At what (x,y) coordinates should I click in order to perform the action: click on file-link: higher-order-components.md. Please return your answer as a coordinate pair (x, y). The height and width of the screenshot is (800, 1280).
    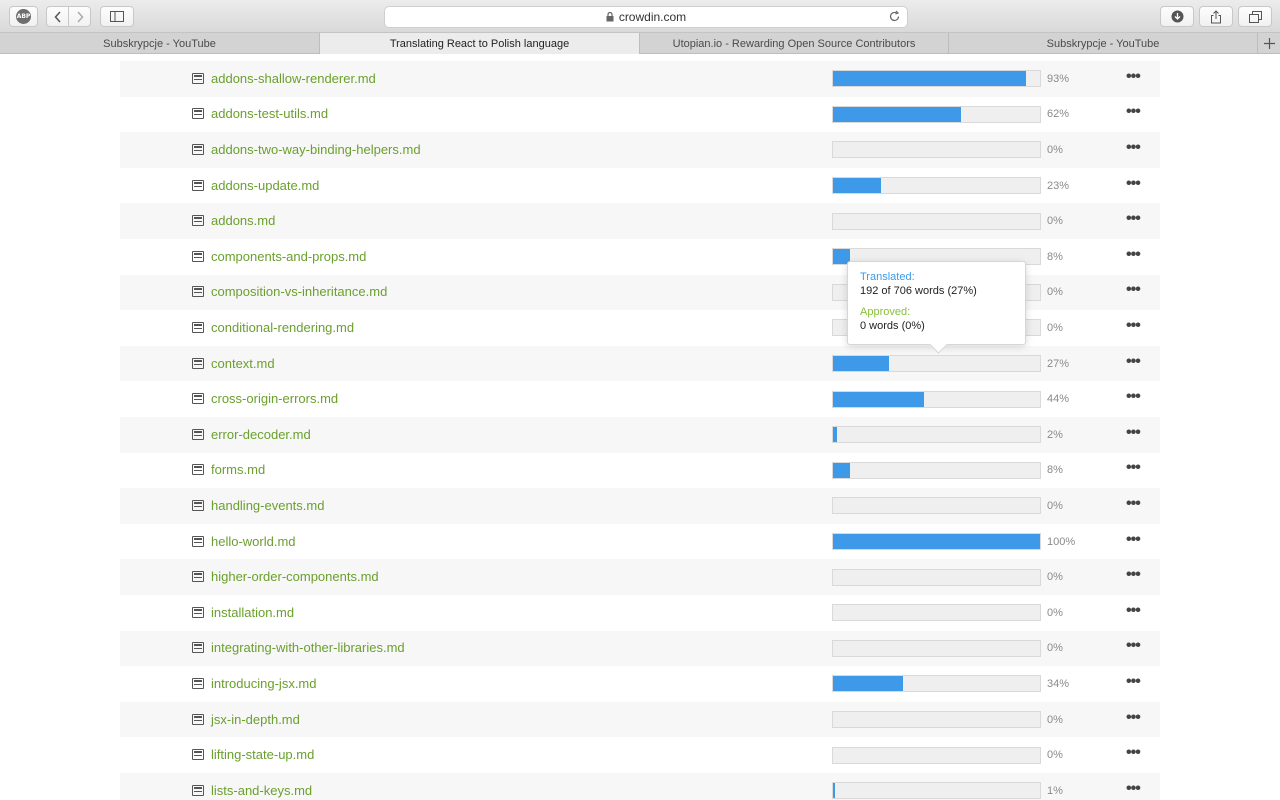
    Looking at the image, I should click on (295, 576).